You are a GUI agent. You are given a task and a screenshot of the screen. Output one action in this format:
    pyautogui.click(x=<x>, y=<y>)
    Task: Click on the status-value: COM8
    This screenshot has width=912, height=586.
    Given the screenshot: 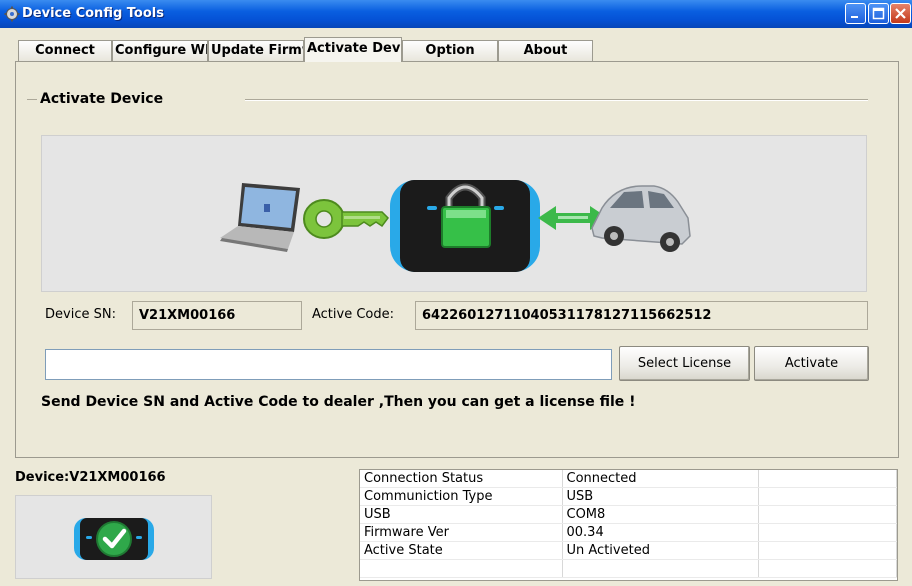 What is the action you would take?
    pyautogui.click(x=660, y=514)
    